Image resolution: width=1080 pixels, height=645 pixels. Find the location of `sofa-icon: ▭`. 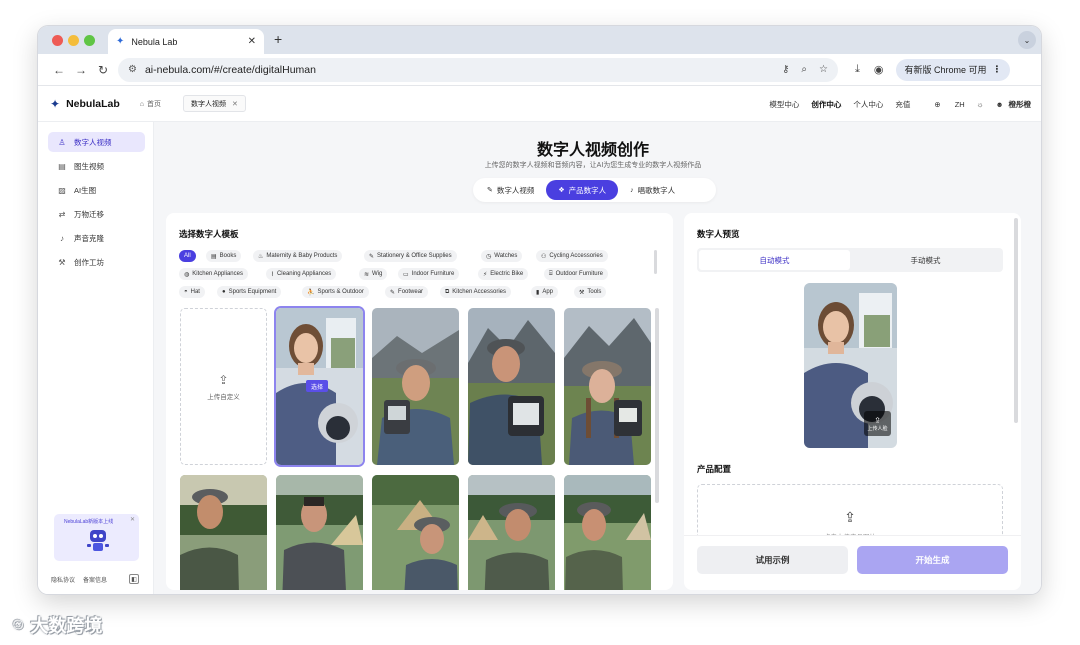

sofa-icon: ▭ is located at coordinates (406, 274).